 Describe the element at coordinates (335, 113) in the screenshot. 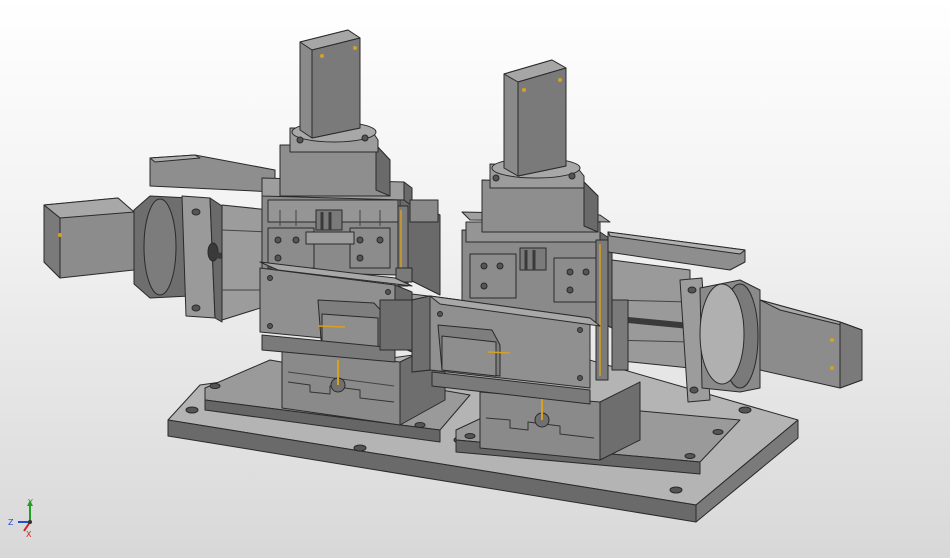

I see `left-vertical-motor` at that location.